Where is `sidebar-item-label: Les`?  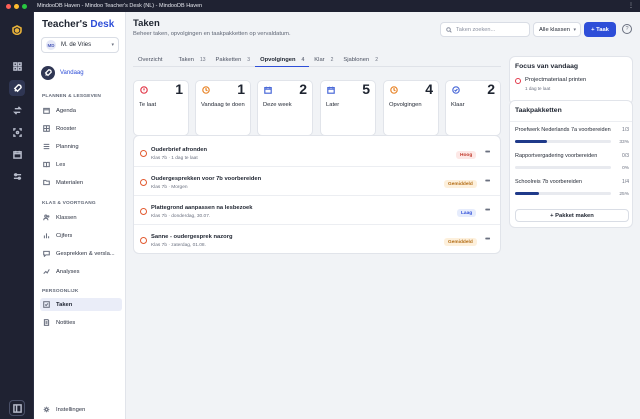
sidebar-item-label: Les is located at coordinates (61, 164).